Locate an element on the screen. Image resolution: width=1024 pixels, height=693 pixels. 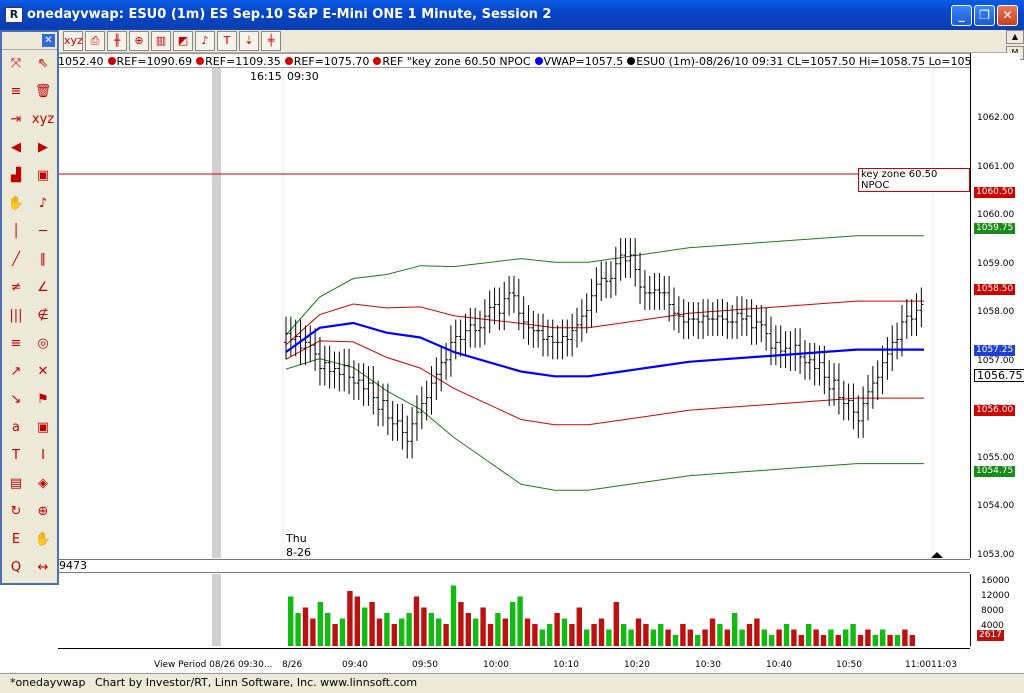
text-icon: a is located at coordinates (16, 428).